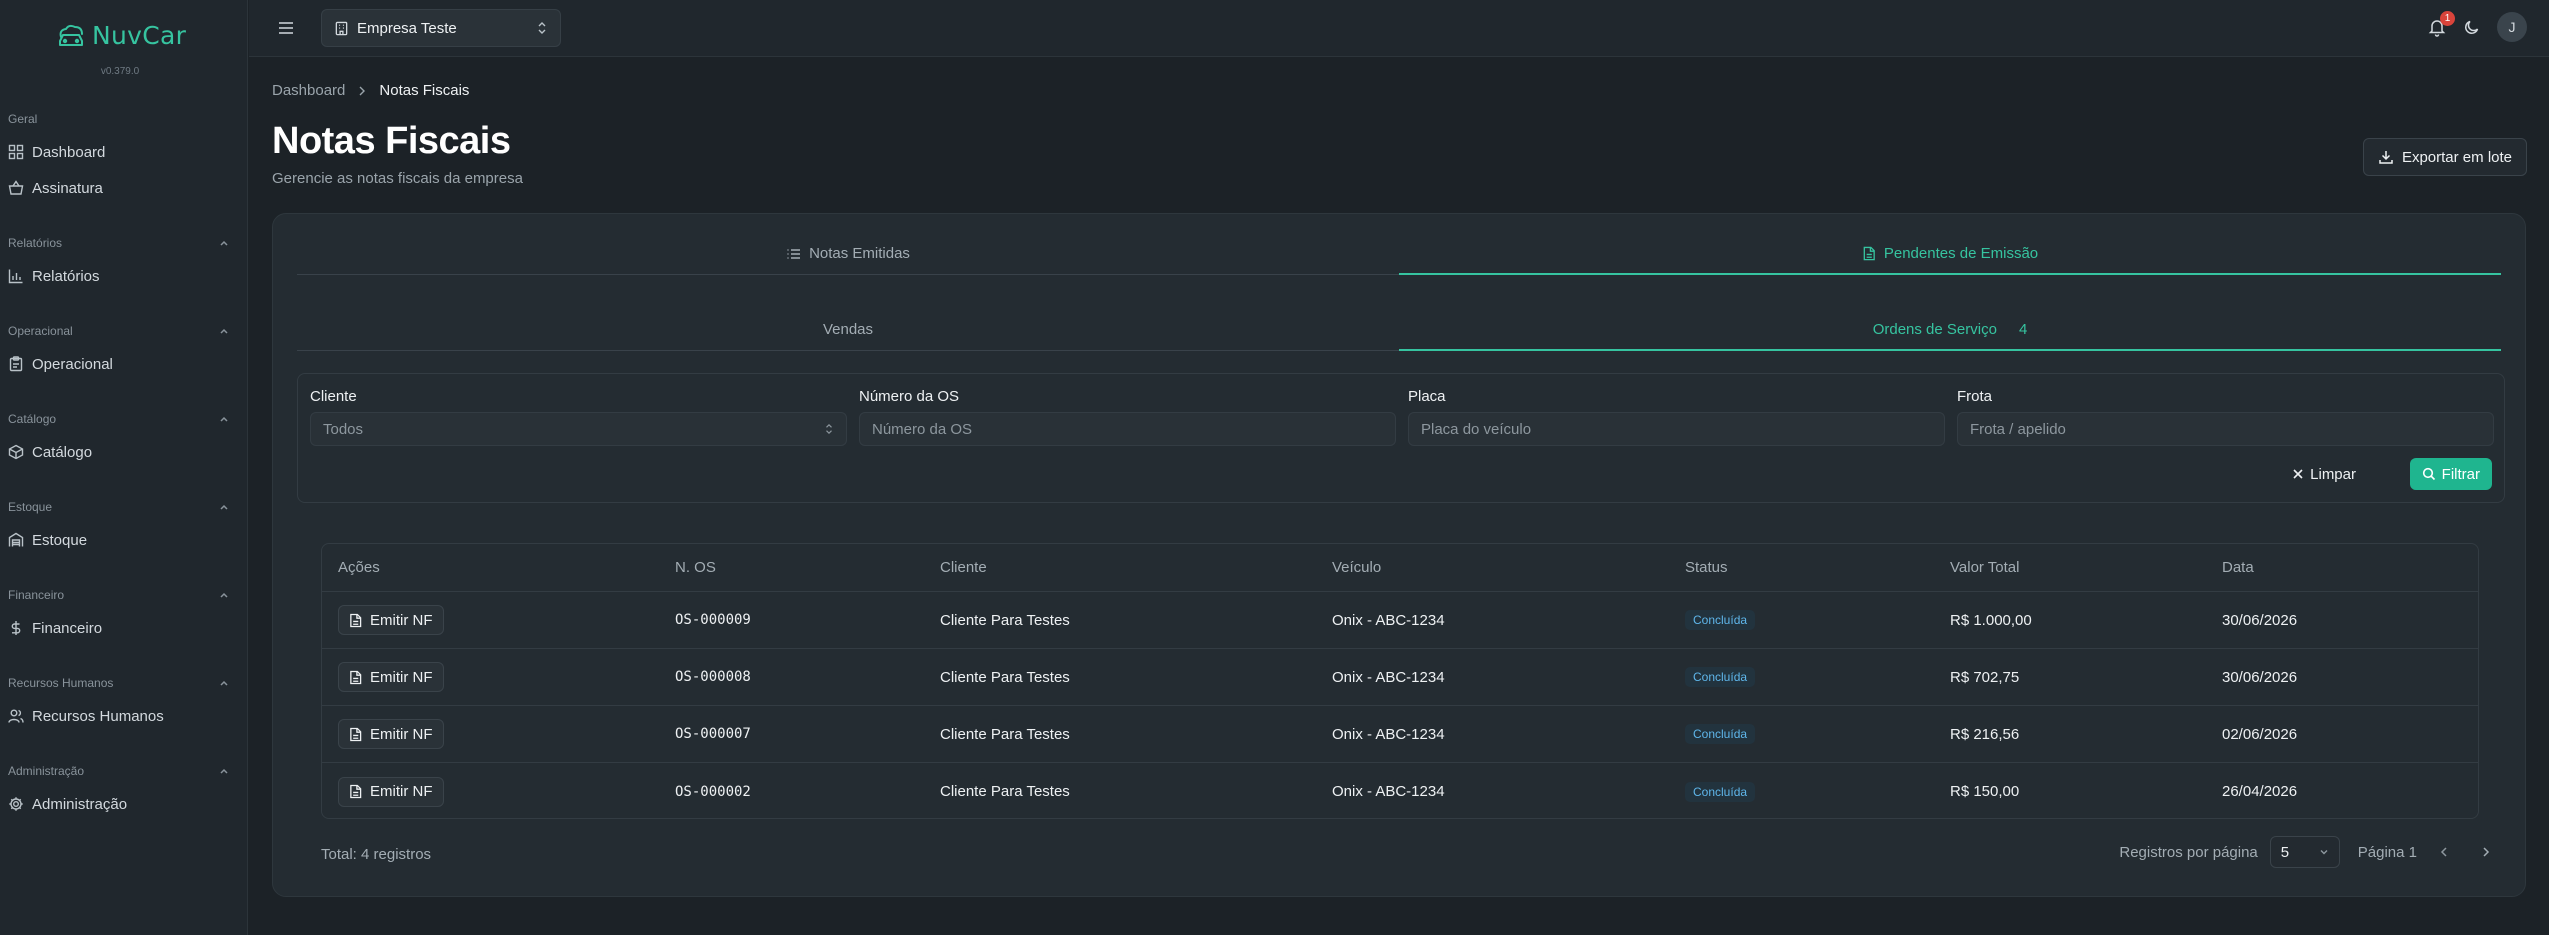 The image size is (2549, 935). Describe the element at coordinates (1950, 254) in the screenshot. I see `tab-pendentes-emissao: Pendentes de Emissão` at that location.